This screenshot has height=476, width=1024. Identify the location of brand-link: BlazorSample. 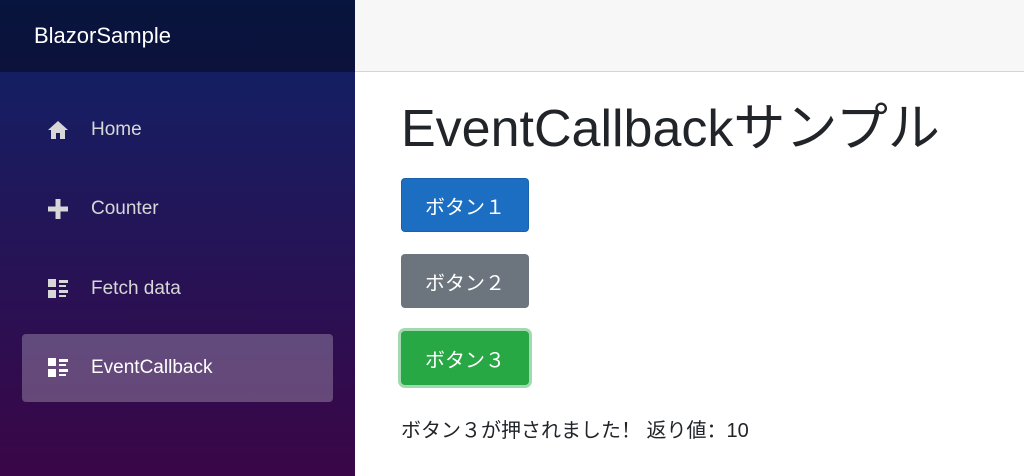
(102, 36).